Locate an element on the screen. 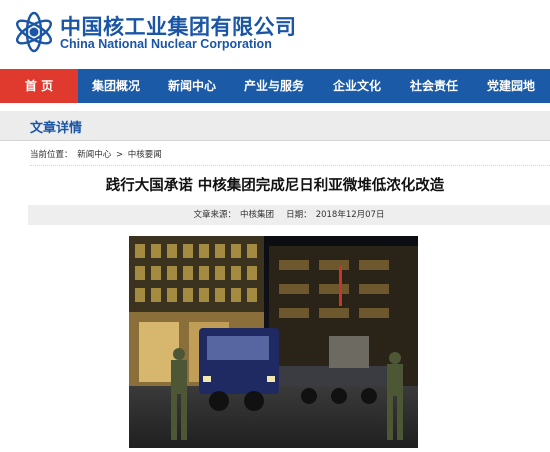 This screenshot has height=452, width=550. article-title: 践行大国承诺 中核集团完成尼日利亚微堆低浓化改造 is located at coordinates (275, 186).